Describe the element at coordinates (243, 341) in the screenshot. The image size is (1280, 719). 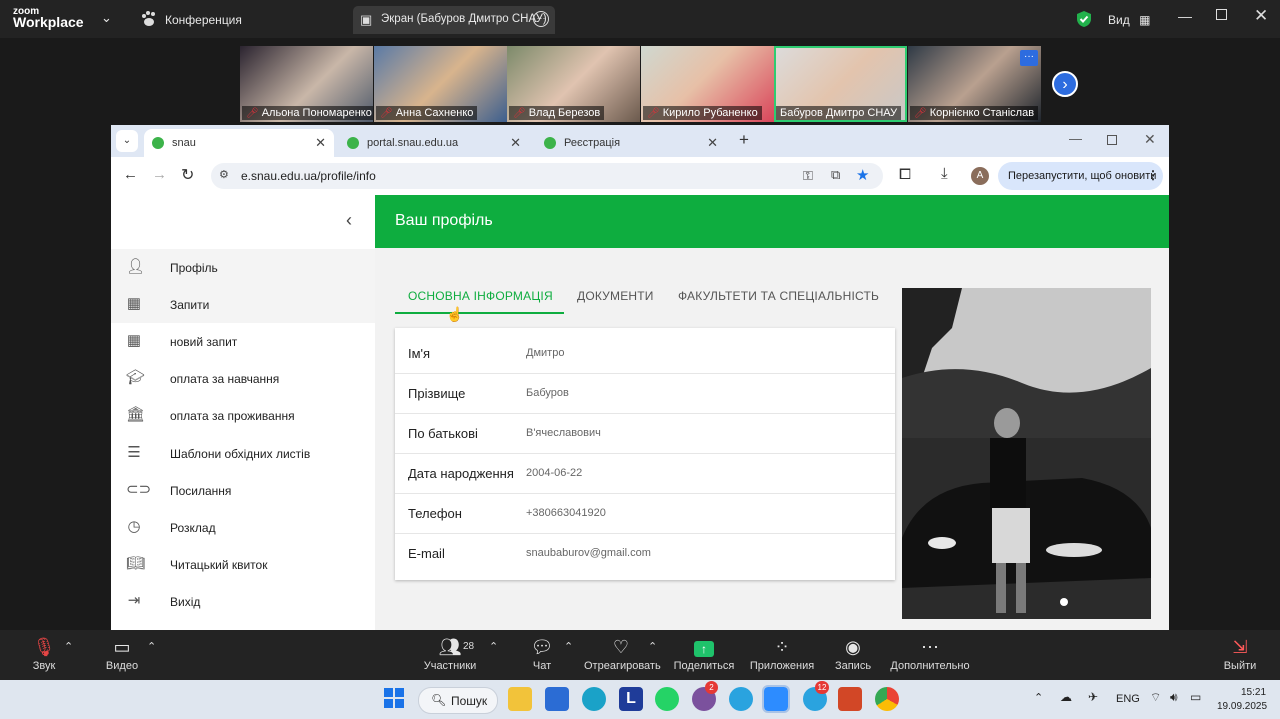
I see `sidebar-item-new-request: ▦ новий запит` at that location.